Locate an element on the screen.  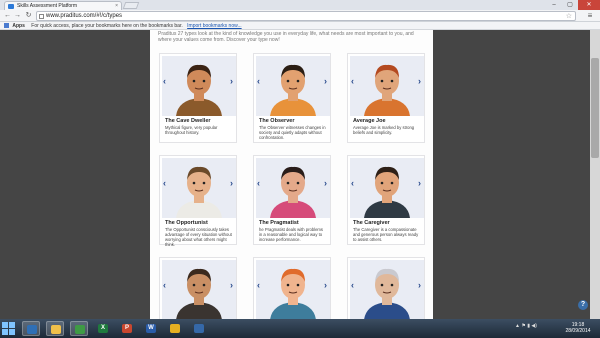
taskbar-app-icon: W is located at coordinates (151, 328).